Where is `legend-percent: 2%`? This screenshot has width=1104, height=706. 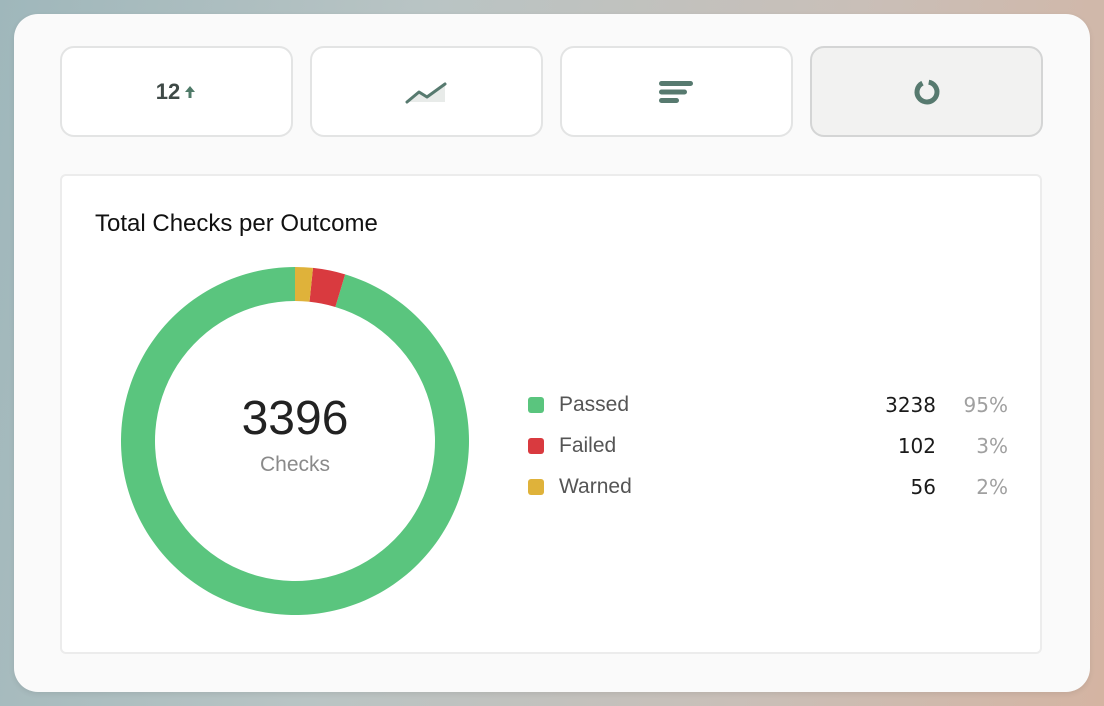 legend-percent: 2% is located at coordinates (992, 486).